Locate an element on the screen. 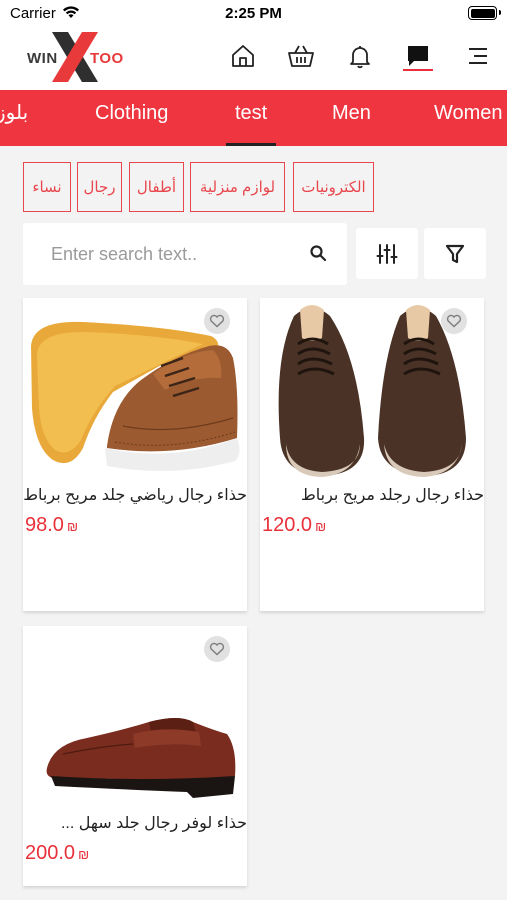  product-price: 200.0 ₪ is located at coordinates (57, 853).